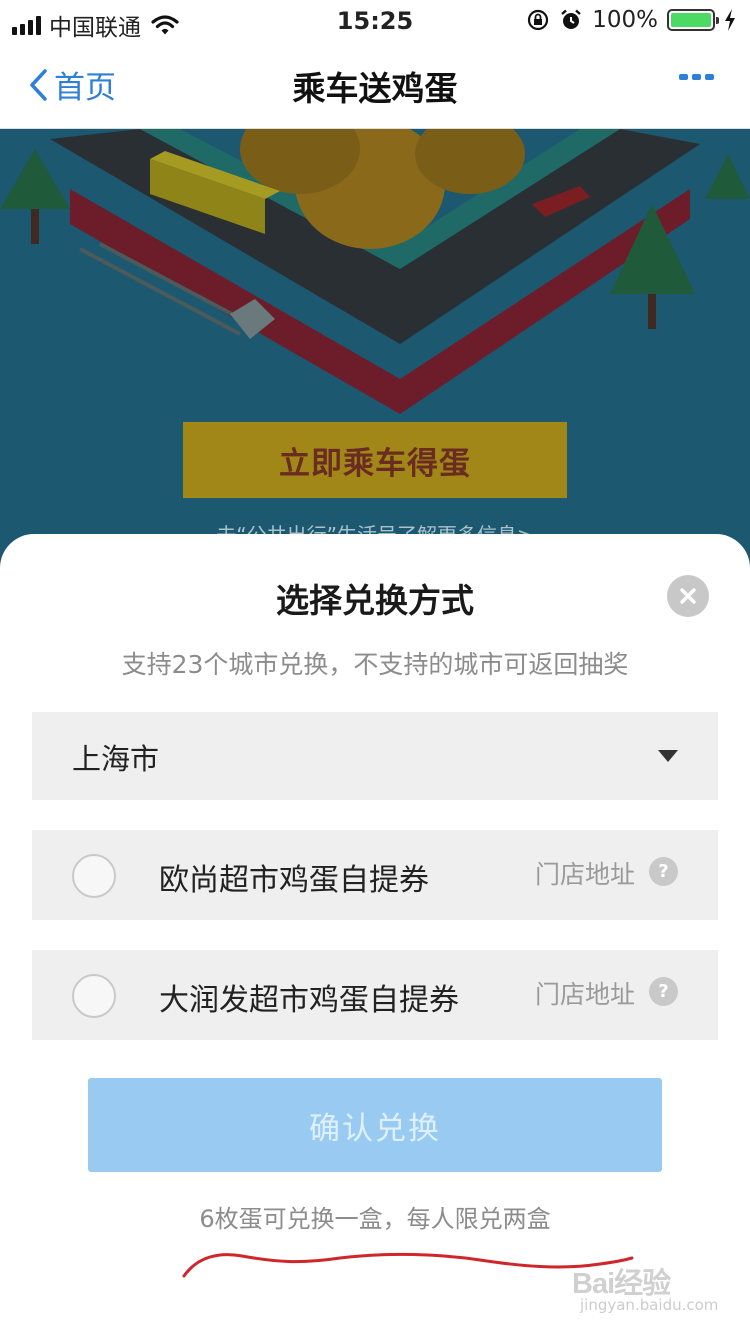 This screenshot has height=1334, width=750. Describe the element at coordinates (649, 1305) in the screenshot. I see `watermark-url: jingyan.baidu.com` at that location.